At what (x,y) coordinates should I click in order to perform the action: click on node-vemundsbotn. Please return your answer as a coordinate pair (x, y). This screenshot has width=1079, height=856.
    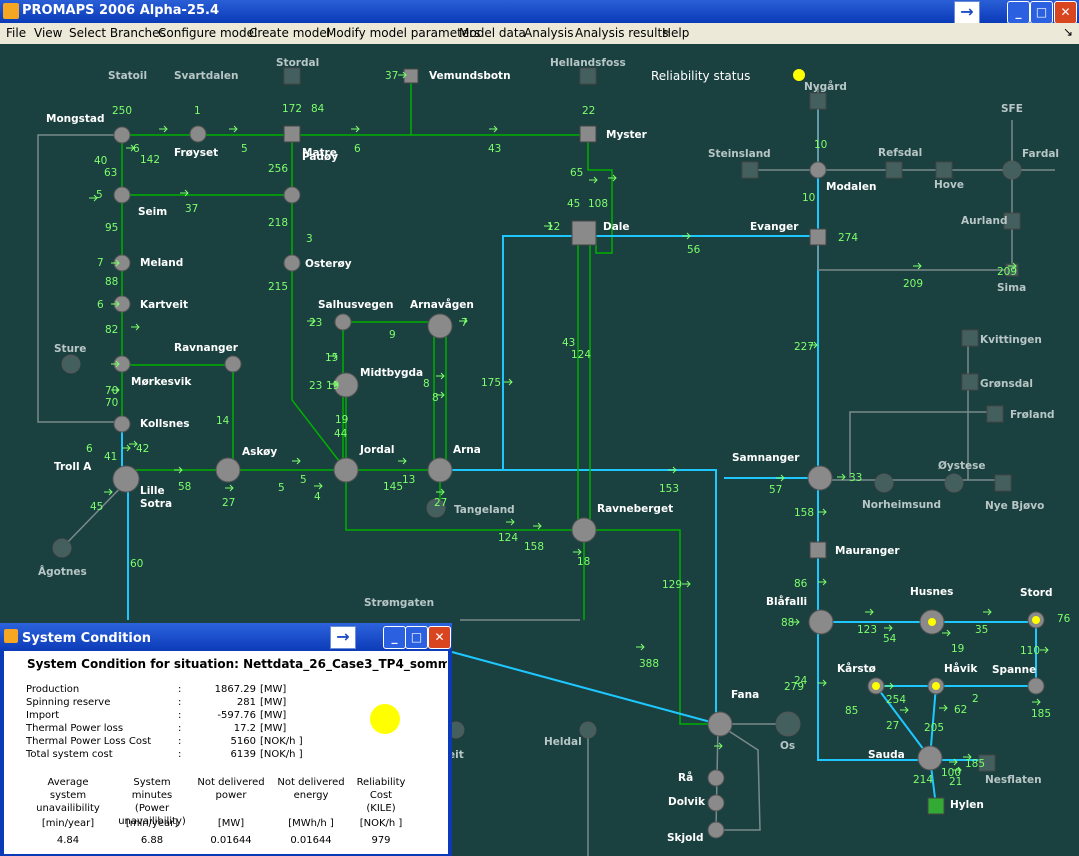
    Looking at the image, I should click on (411, 76).